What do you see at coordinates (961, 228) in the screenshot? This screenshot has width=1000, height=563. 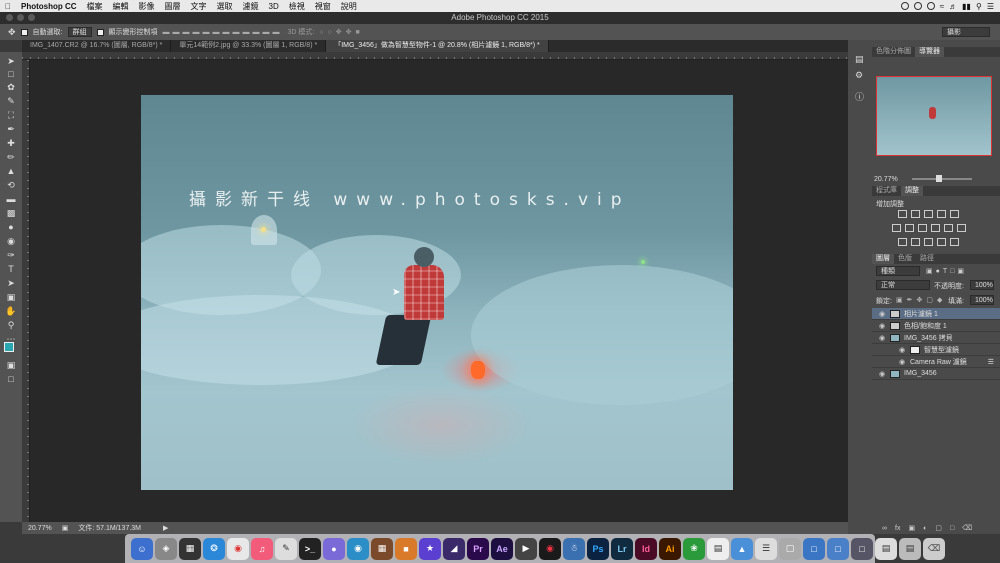 I see `color-lookup-icon` at bounding box center [961, 228].